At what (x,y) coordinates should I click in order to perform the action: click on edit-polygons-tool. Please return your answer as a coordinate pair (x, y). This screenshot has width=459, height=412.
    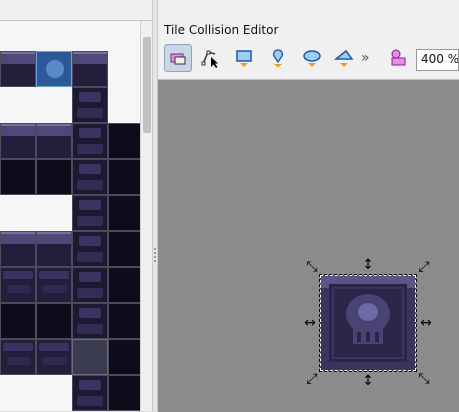
    Looking at the image, I should click on (210, 58).